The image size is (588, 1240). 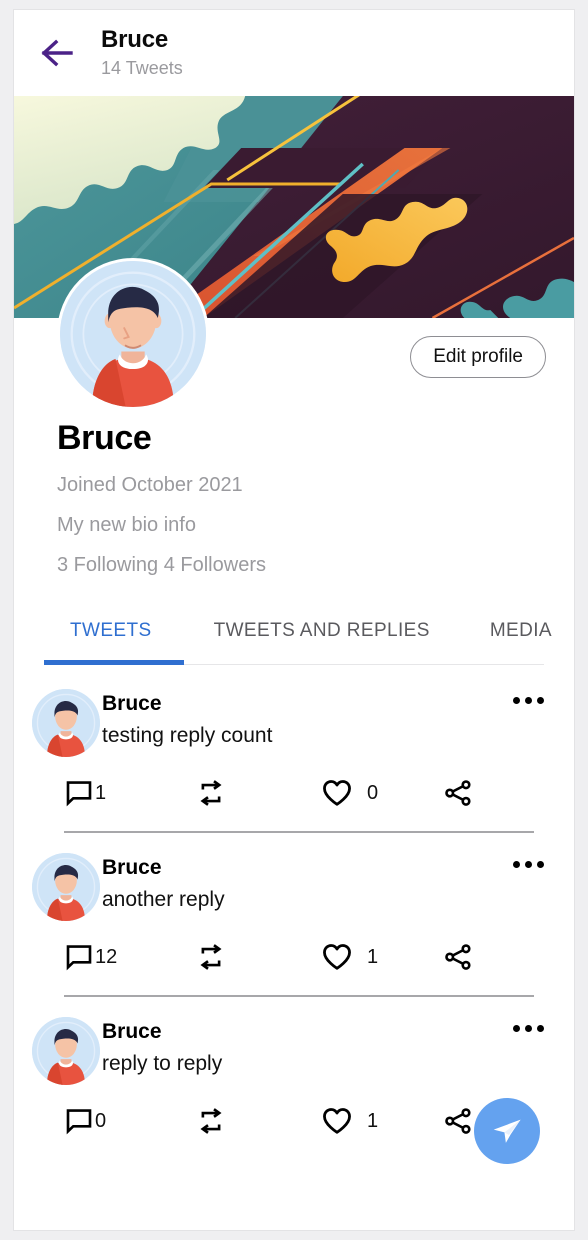 I want to click on profile-joined-date: Joined October 2021, so click(x=150, y=485).